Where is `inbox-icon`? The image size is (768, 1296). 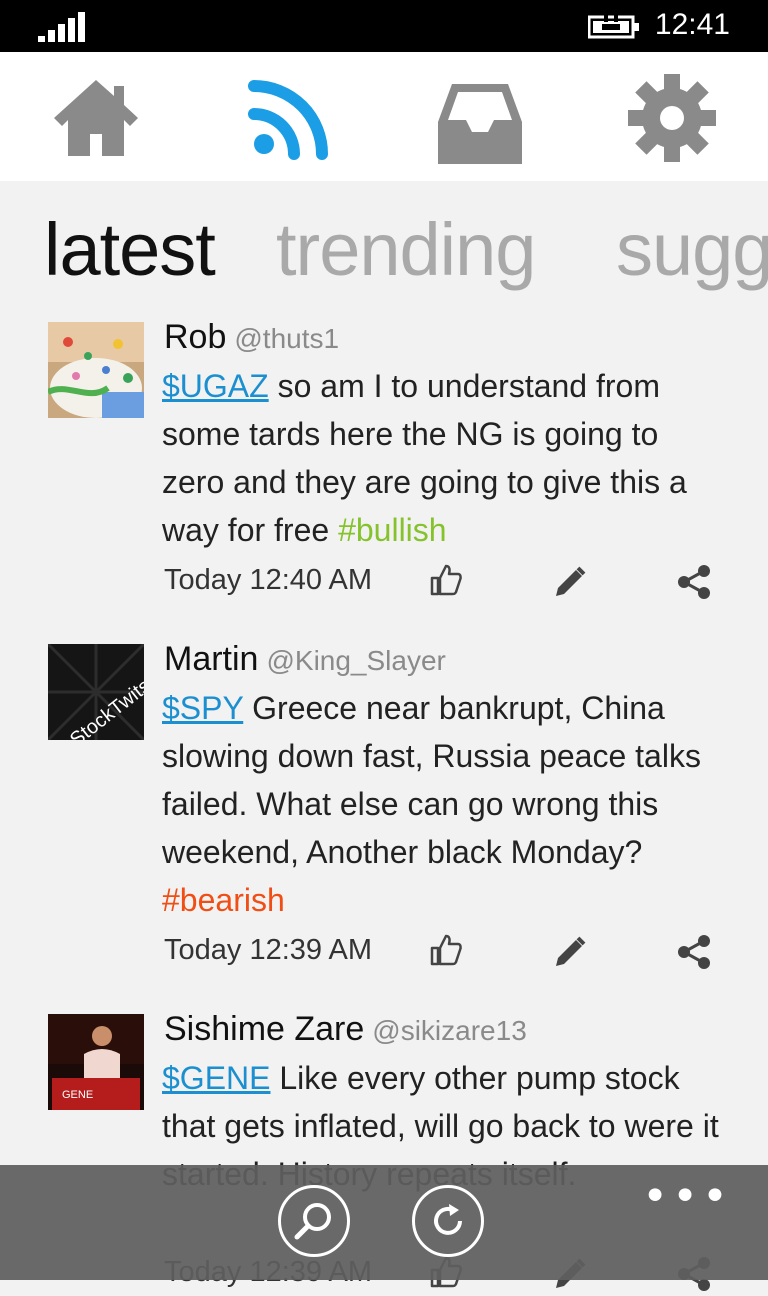
inbox-icon is located at coordinates (480, 124).